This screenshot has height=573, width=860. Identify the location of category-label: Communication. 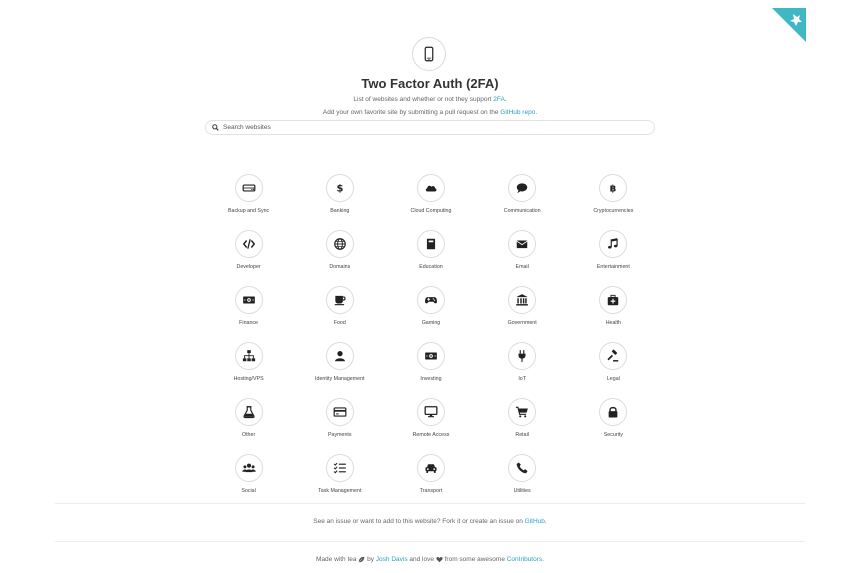
(522, 211).